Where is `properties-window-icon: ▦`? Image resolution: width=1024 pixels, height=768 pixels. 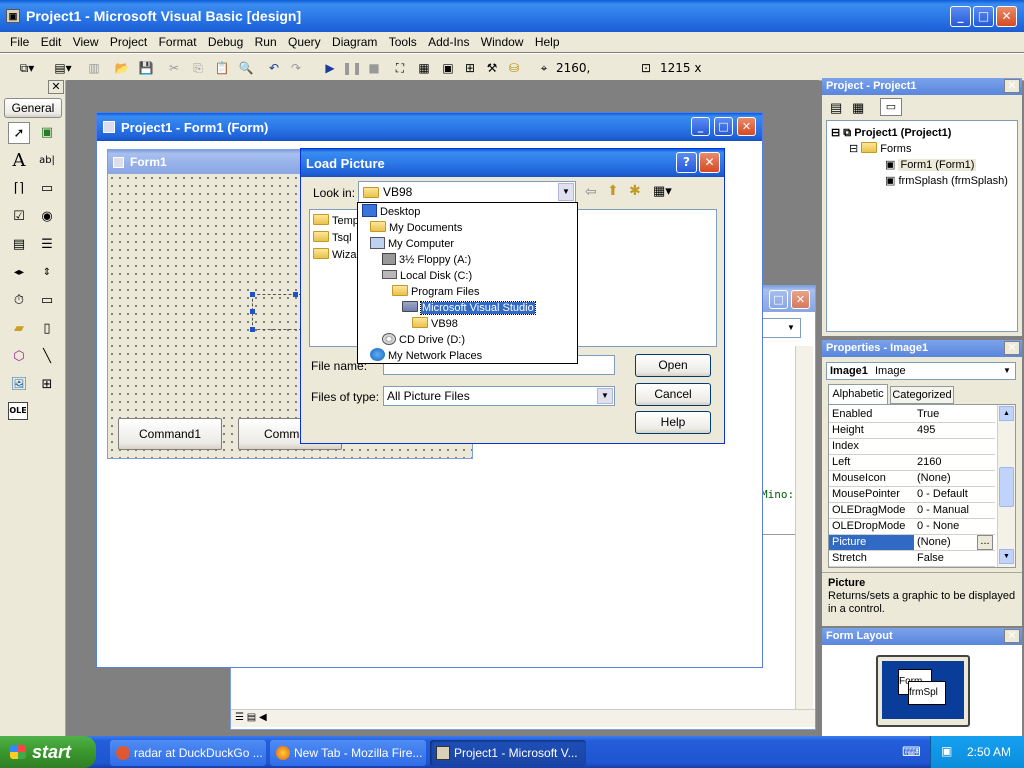
properties-window-icon: ▦ is located at coordinates (424, 68).